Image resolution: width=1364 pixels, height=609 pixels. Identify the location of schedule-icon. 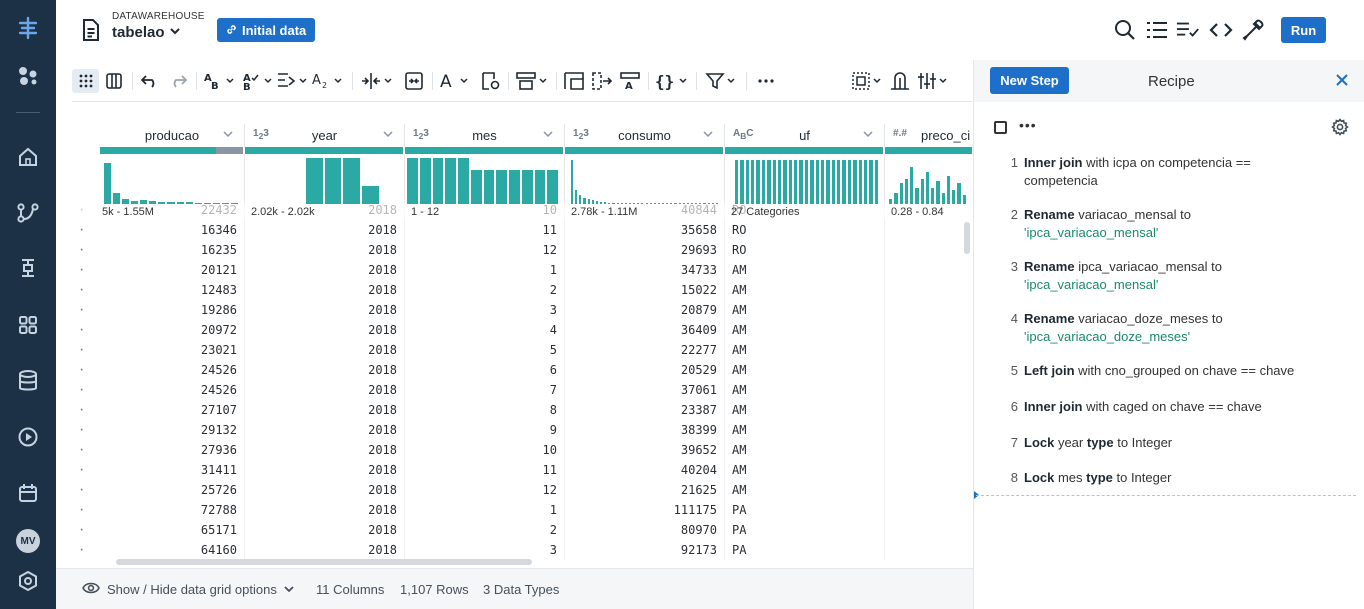
(28, 493).